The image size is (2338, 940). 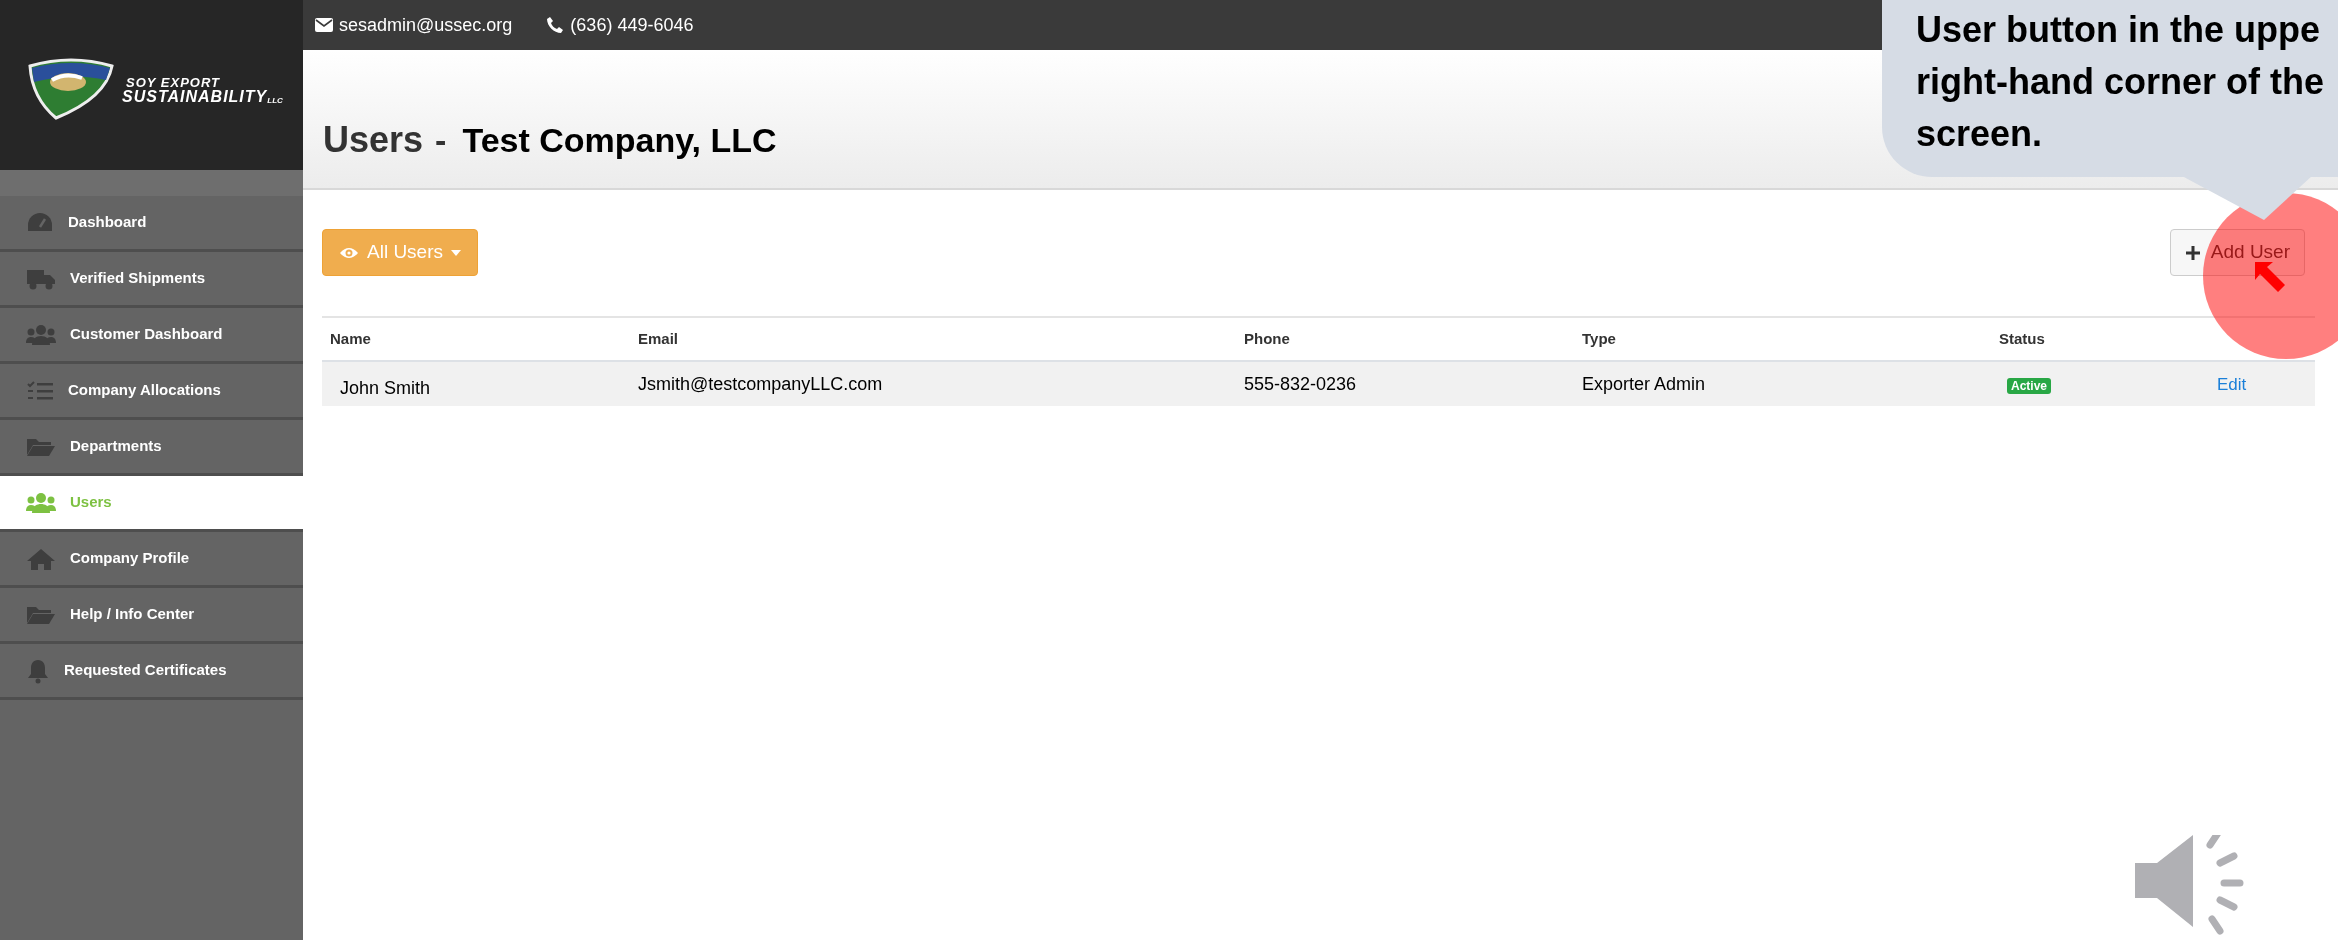 What do you see at coordinates (385, 387) in the screenshot?
I see `table-cell: John Smith` at bounding box center [385, 387].